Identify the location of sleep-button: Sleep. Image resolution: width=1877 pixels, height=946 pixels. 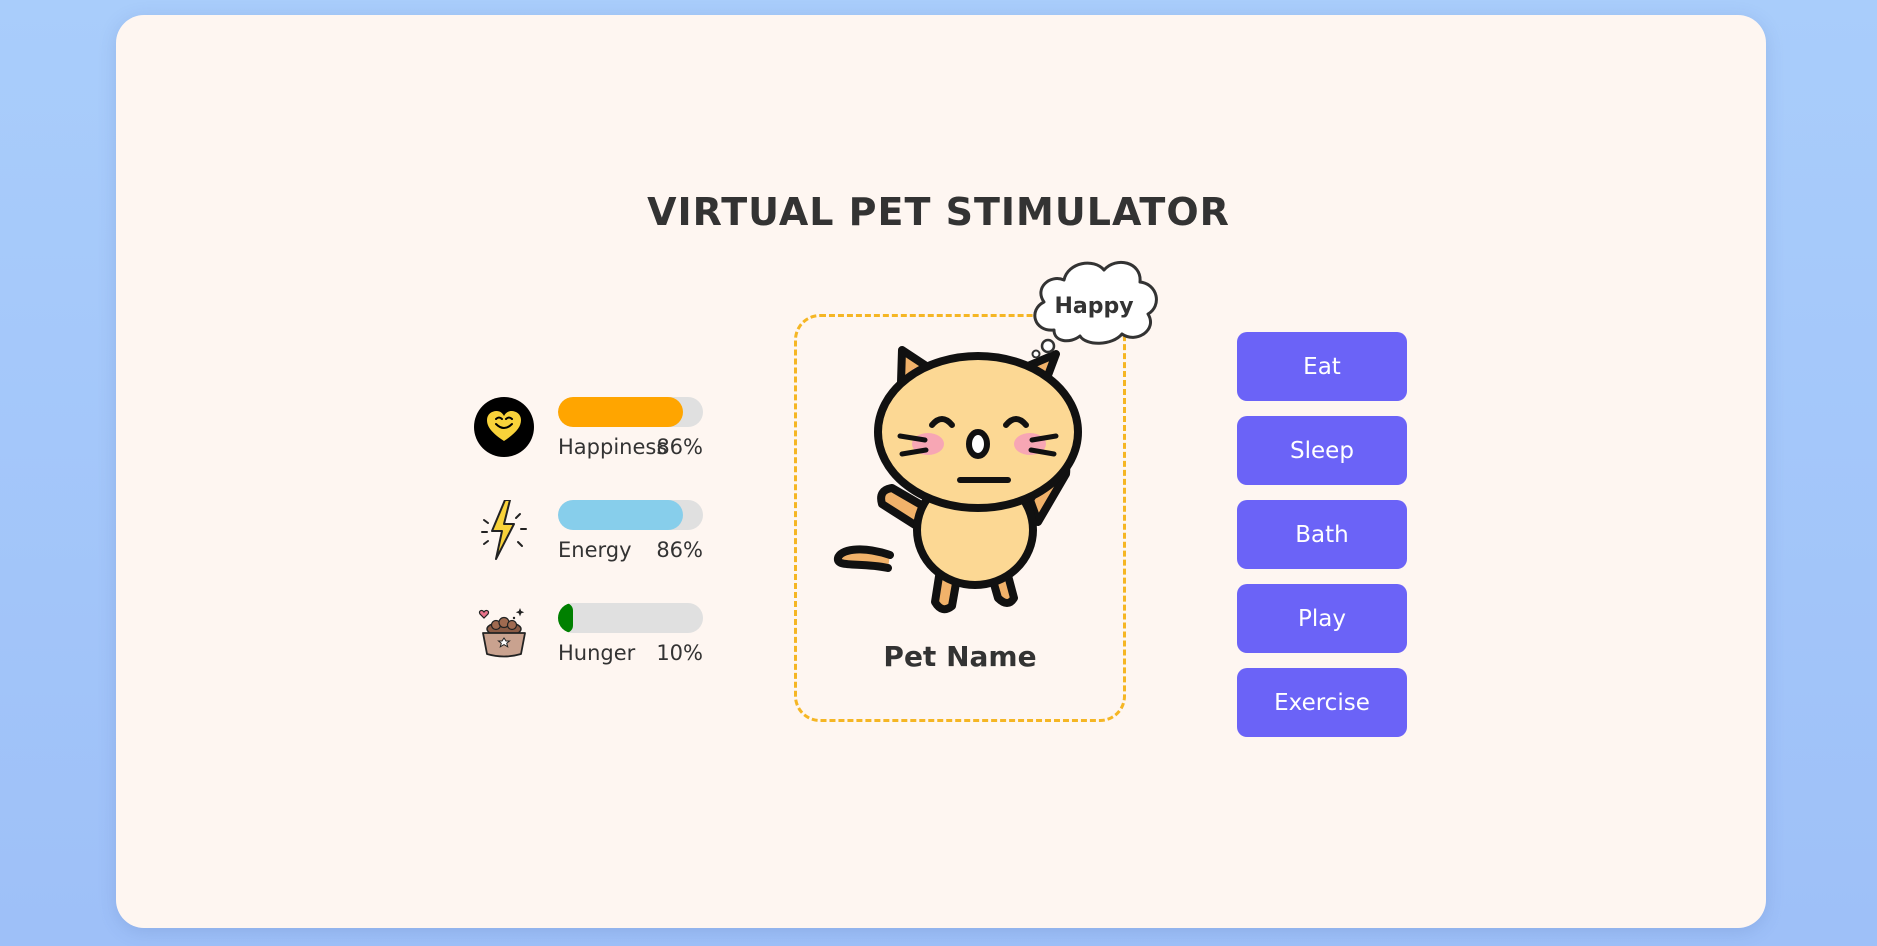
(1322, 450).